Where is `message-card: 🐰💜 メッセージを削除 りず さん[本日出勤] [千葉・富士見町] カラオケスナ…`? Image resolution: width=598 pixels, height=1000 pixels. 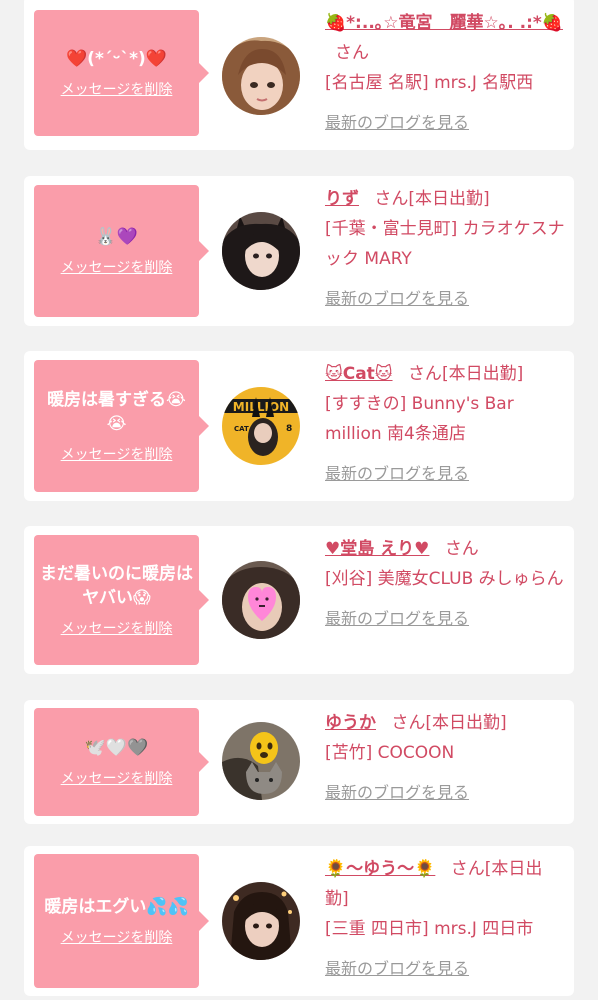
message-card: 🐰💜 メッセージを削除 りず さん[本日出勤] [千葉・富士見町] カラオケスナ… is located at coordinates (299, 251).